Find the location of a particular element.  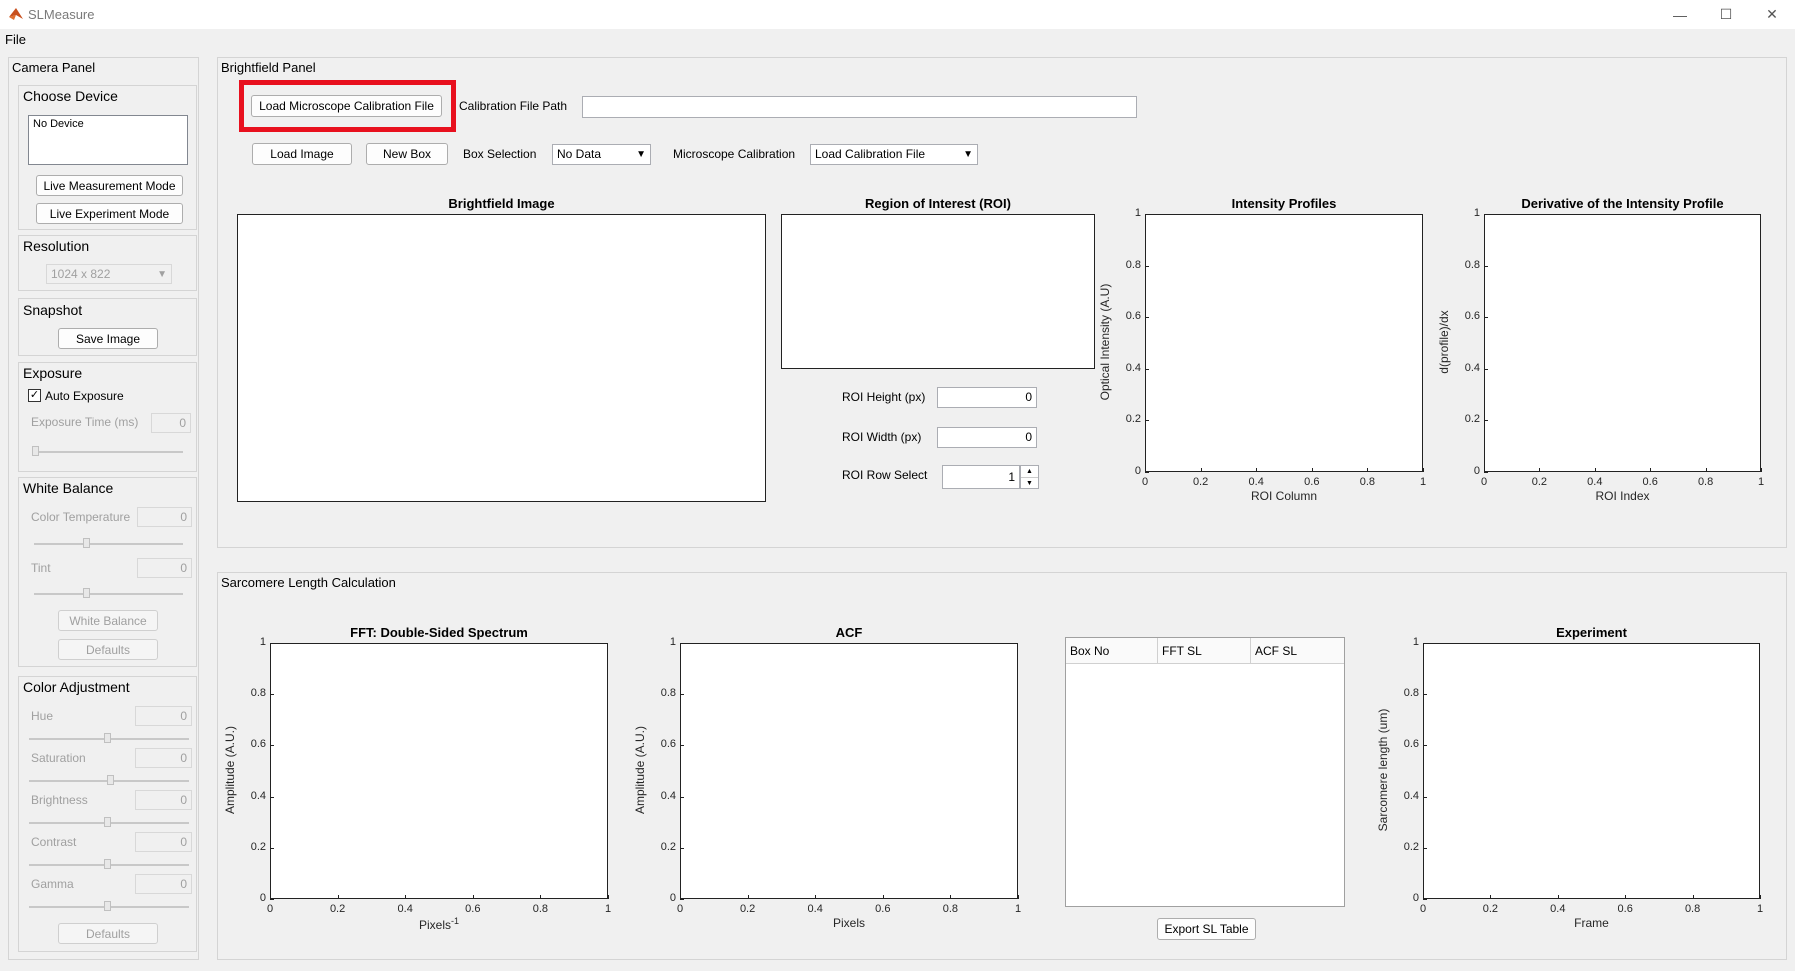

exposure-slider-thumb is located at coordinates (35, 451).